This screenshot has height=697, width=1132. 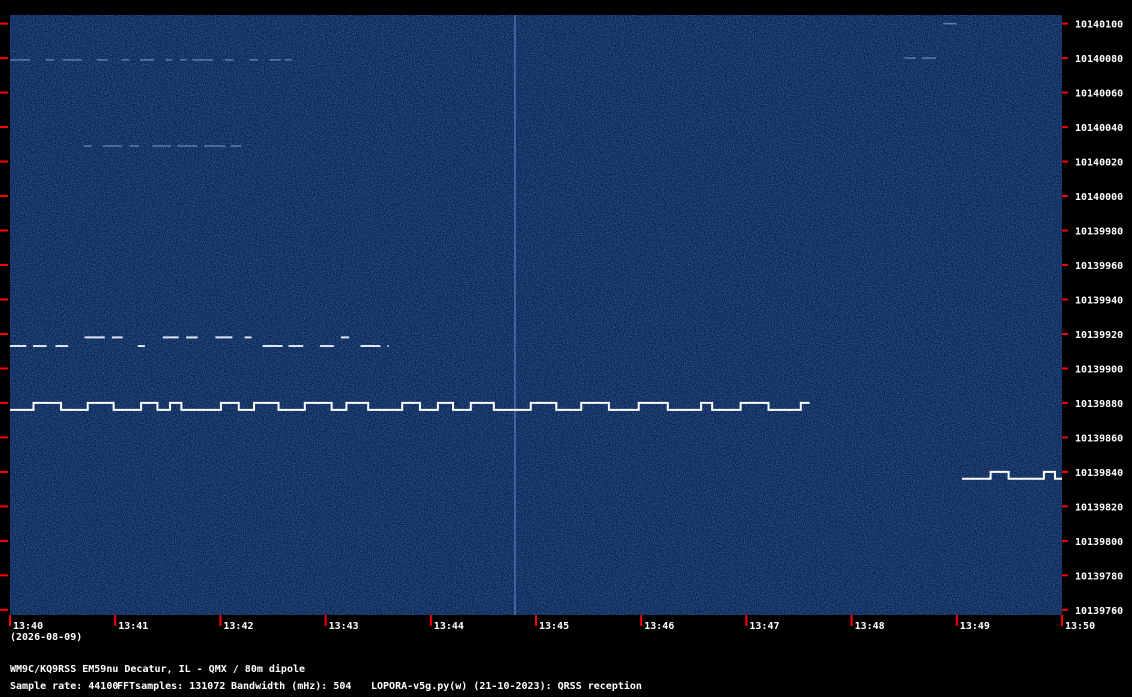 I want to click on y-tick-label: 10140060, so click(x=1099, y=94).